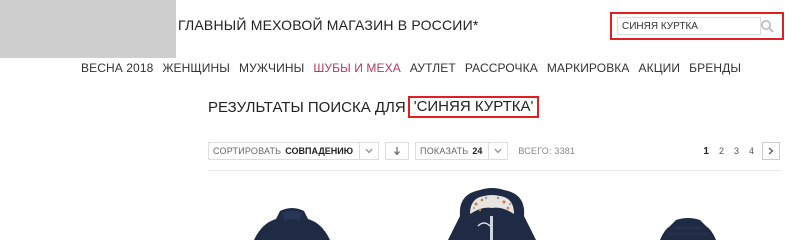 This screenshot has width=800, height=240. I want to click on nav-item-outlet: АУТЛЕТ, so click(433, 68).